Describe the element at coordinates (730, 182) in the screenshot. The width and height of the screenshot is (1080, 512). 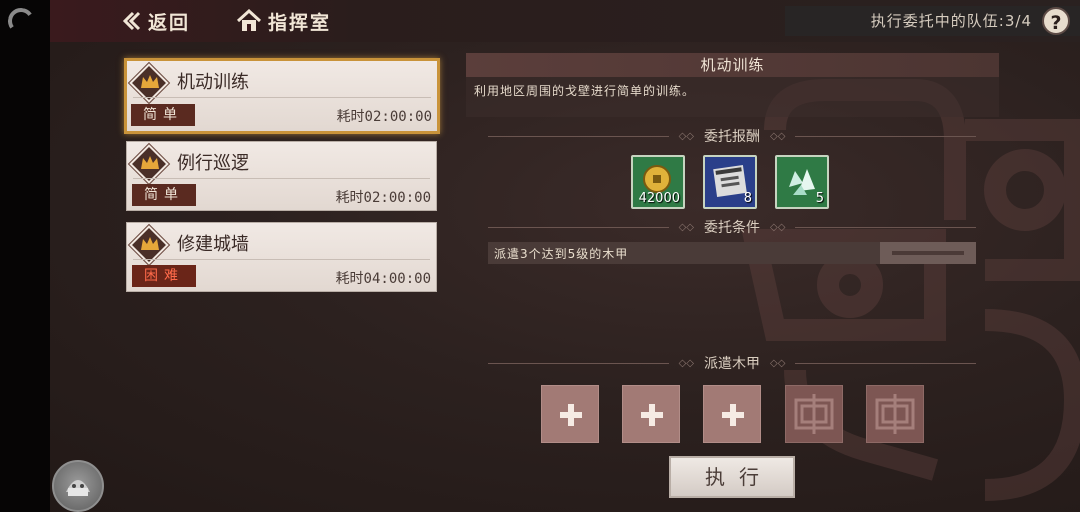
I see `reward-item-manual: 8` at that location.